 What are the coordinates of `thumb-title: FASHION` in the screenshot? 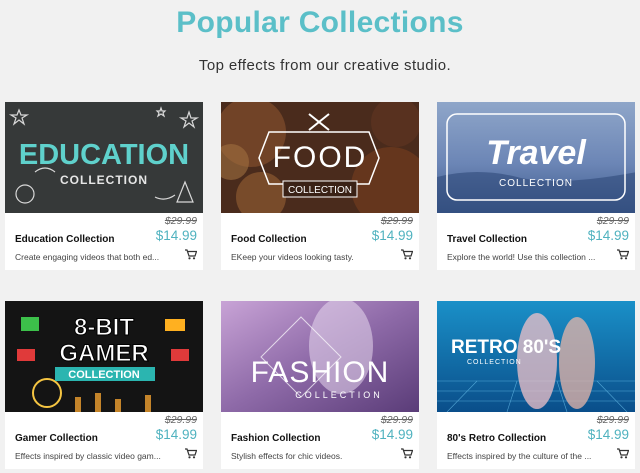 It's located at (320, 372).